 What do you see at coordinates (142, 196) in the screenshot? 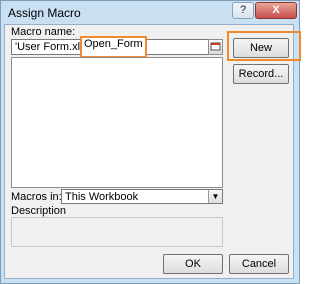
I see `macros-in-select: This Workbook ▼` at bounding box center [142, 196].